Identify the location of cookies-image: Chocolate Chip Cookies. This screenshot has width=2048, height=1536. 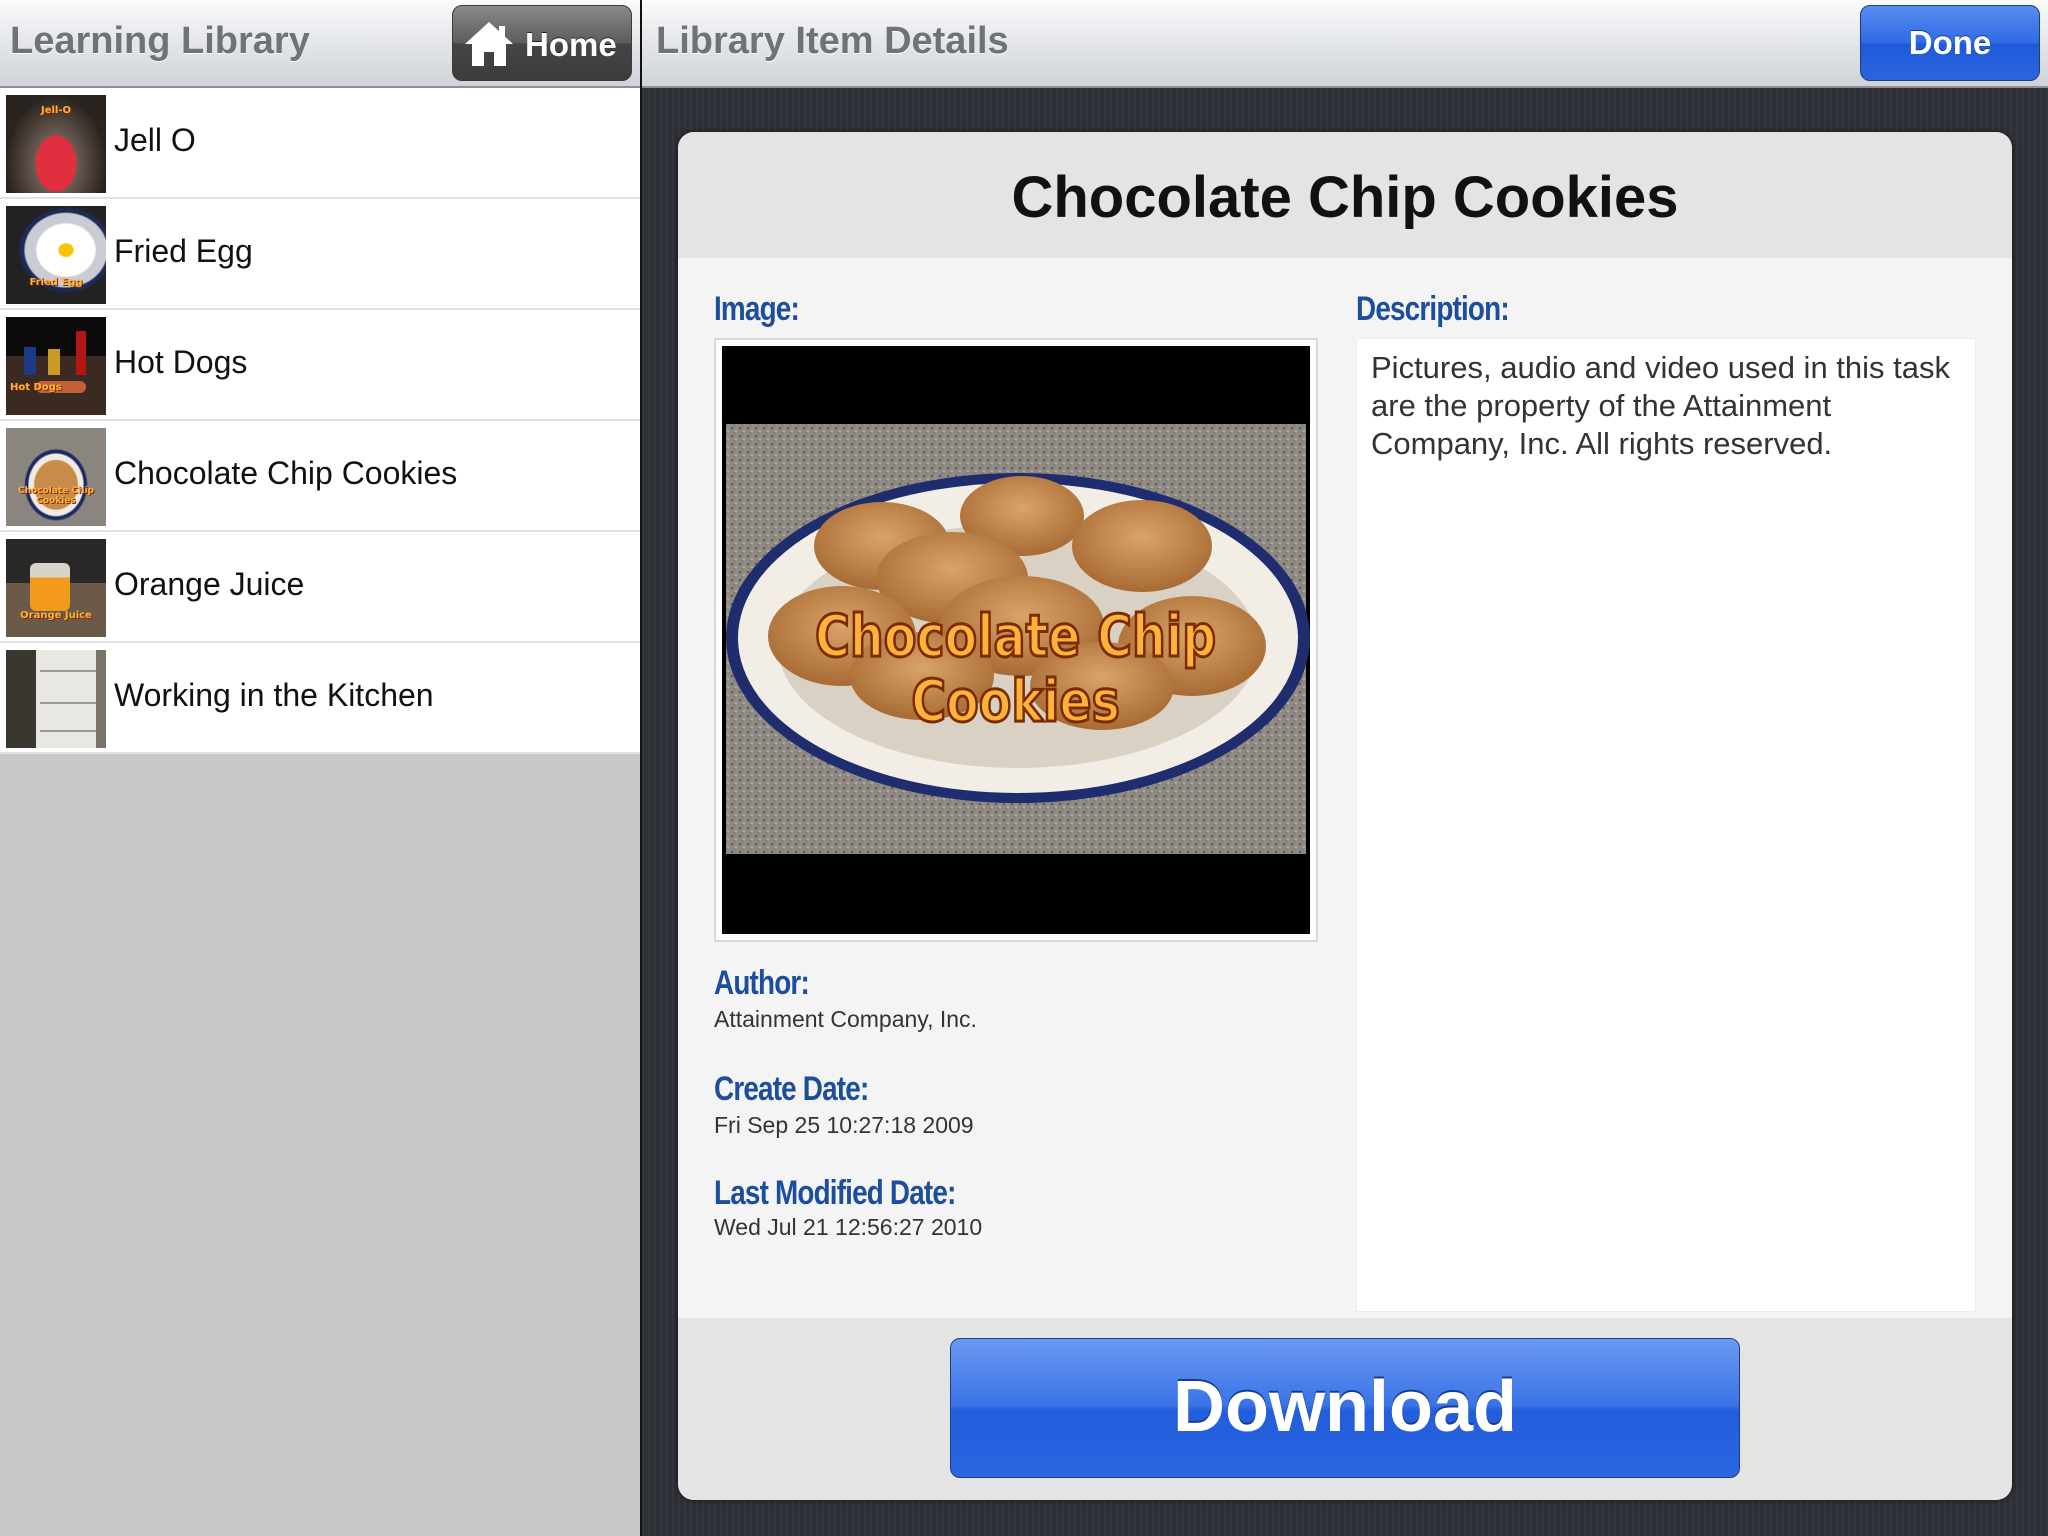
(1016, 640).